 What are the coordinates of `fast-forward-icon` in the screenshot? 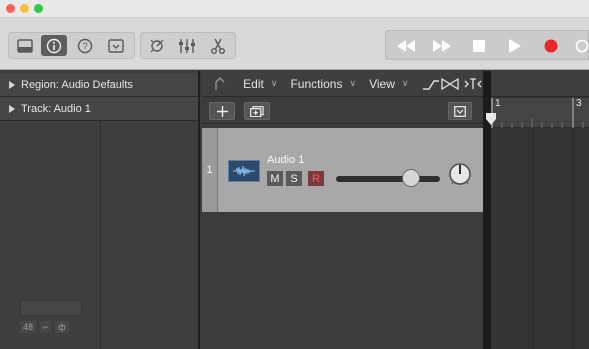 It's located at (442, 46).